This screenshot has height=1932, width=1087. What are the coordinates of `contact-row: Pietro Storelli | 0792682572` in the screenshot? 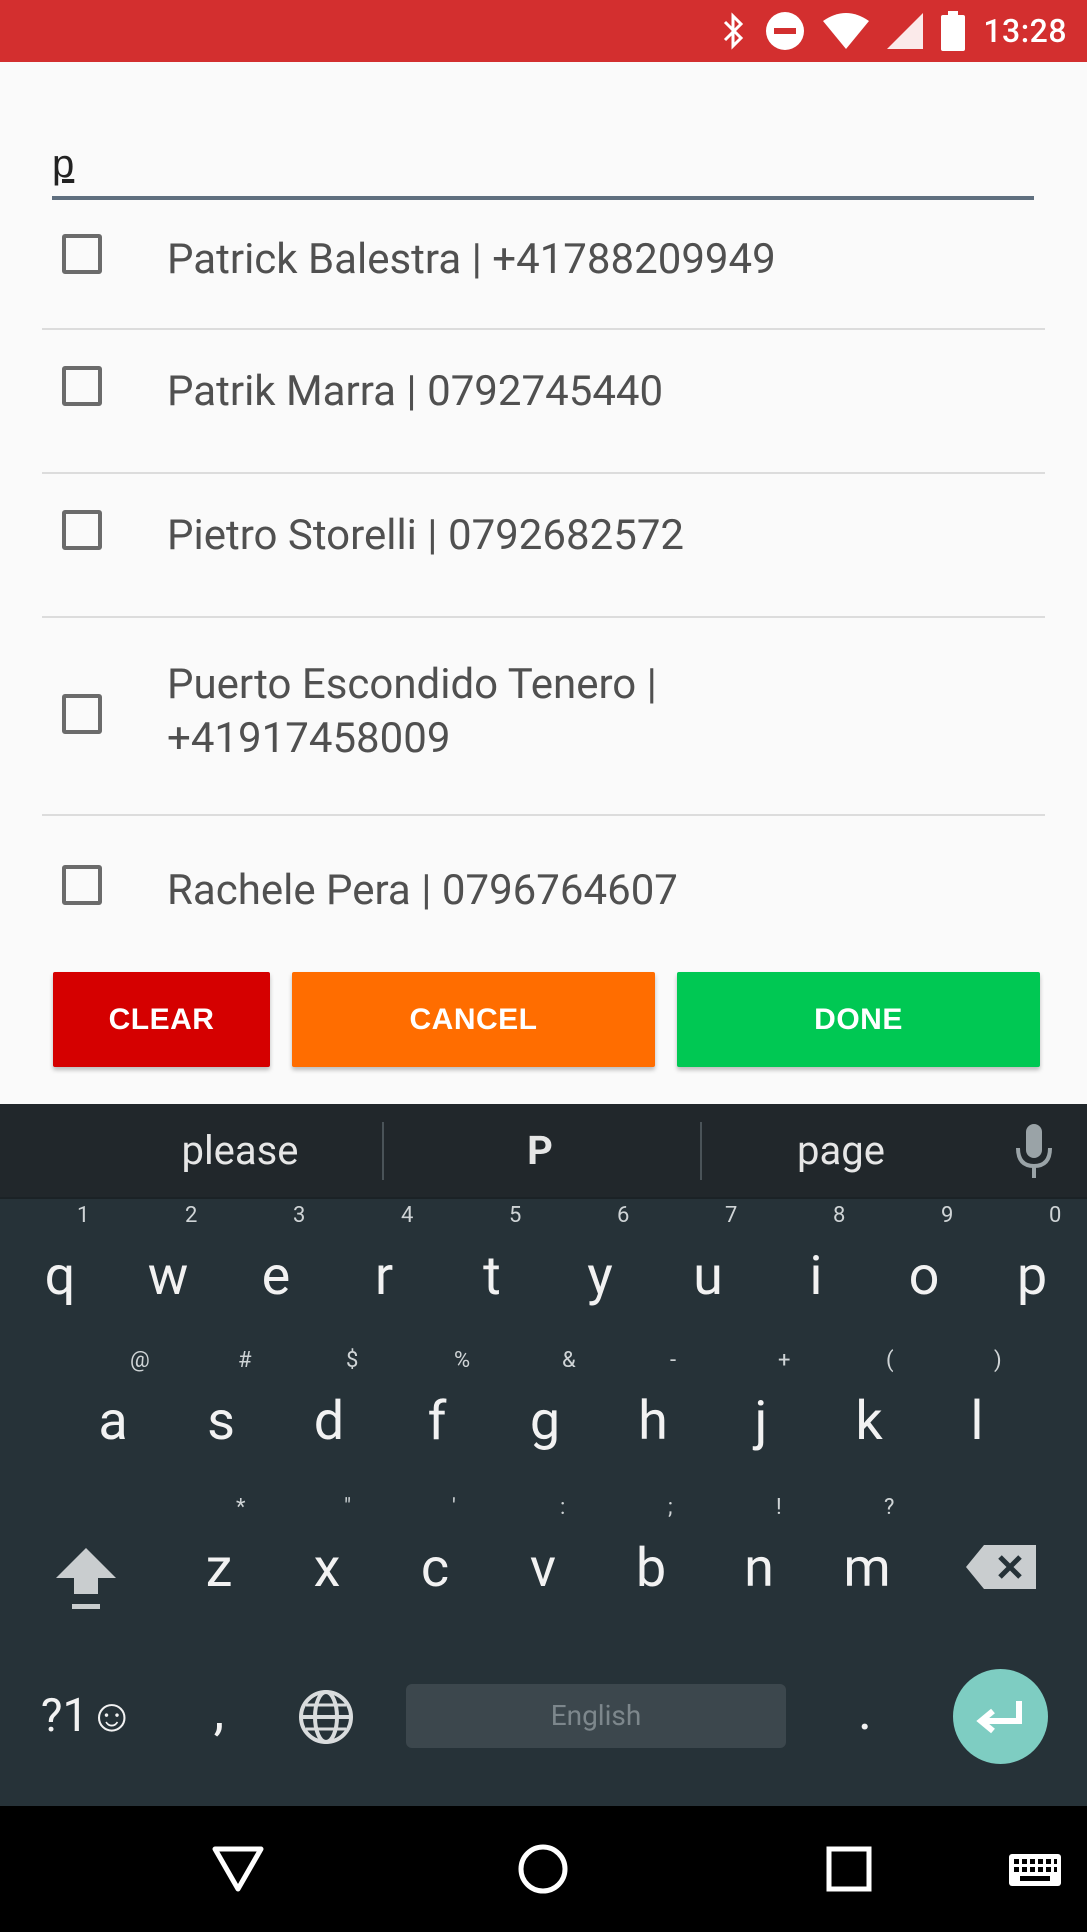 It's located at (543, 546).